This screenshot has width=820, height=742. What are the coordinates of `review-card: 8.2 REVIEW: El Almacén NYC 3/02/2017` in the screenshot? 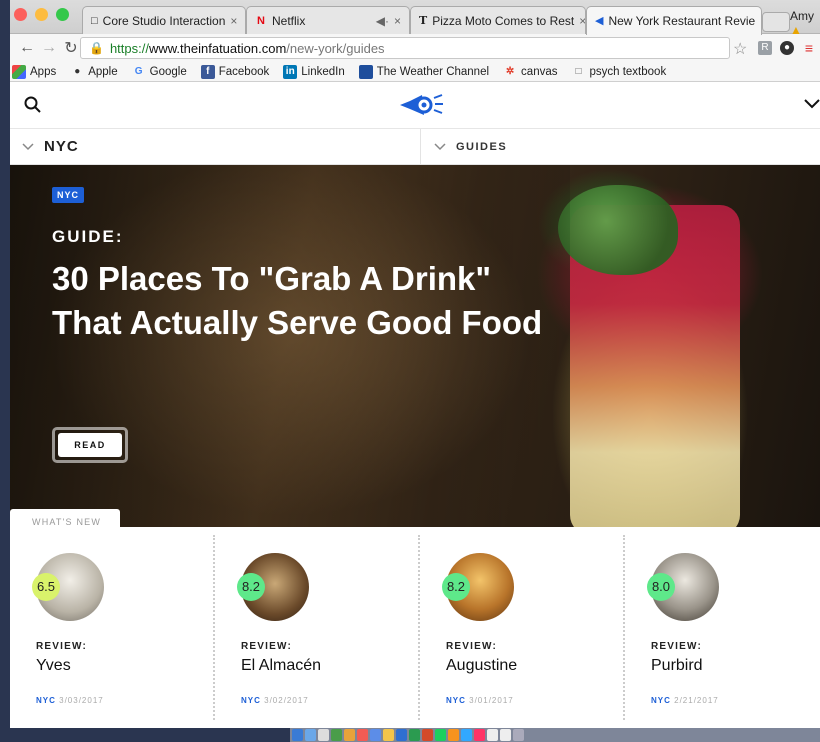 It's located at (317, 627).